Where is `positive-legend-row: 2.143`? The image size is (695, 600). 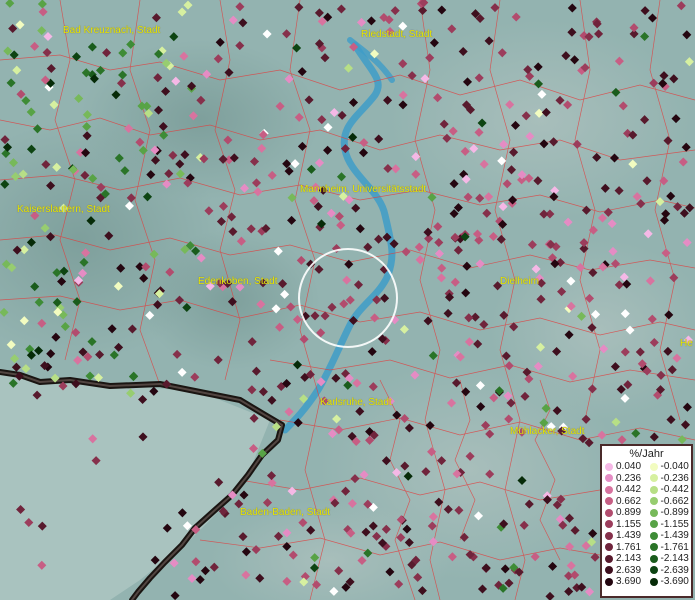
positive-legend-row: 2.143 is located at coordinates (624, 559).